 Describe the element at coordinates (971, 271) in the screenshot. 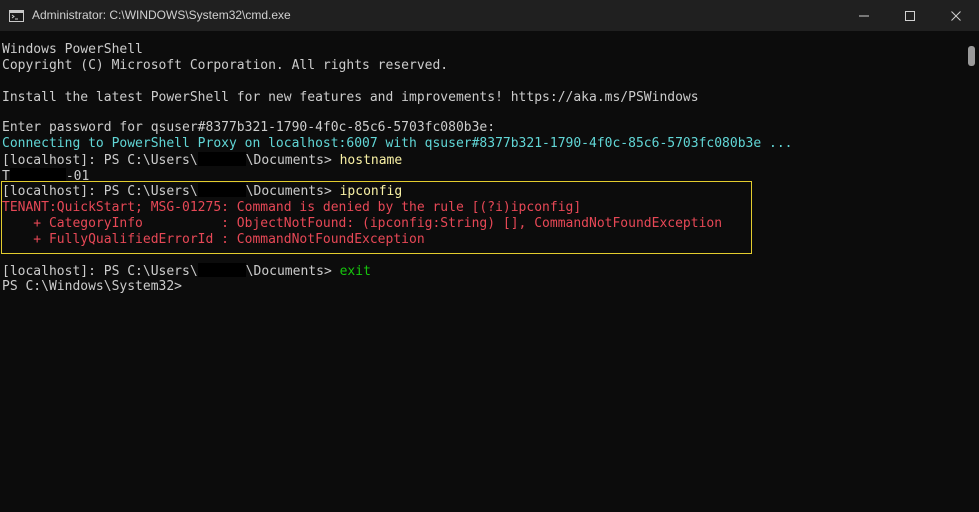

I see `vertical-scrollbar` at that location.